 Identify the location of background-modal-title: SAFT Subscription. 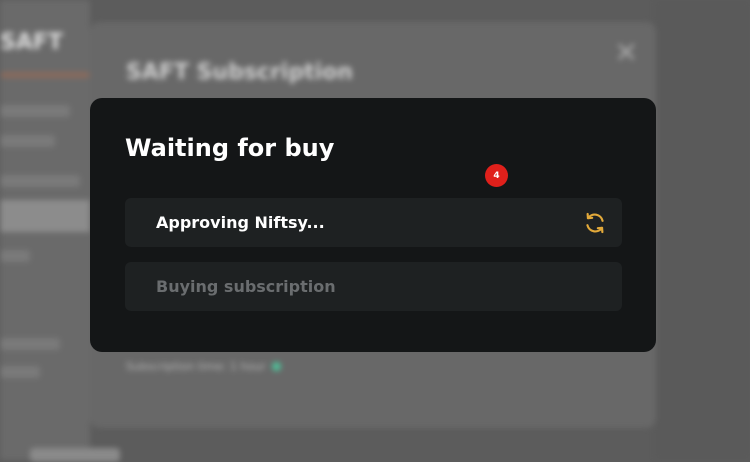
(239, 72).